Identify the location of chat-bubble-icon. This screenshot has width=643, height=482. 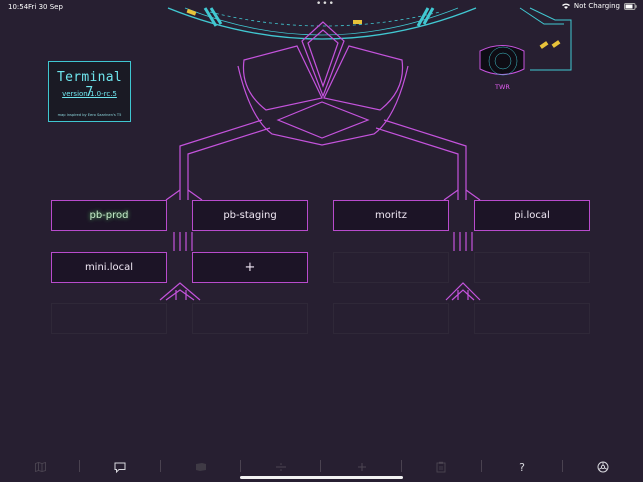
(120, 467).